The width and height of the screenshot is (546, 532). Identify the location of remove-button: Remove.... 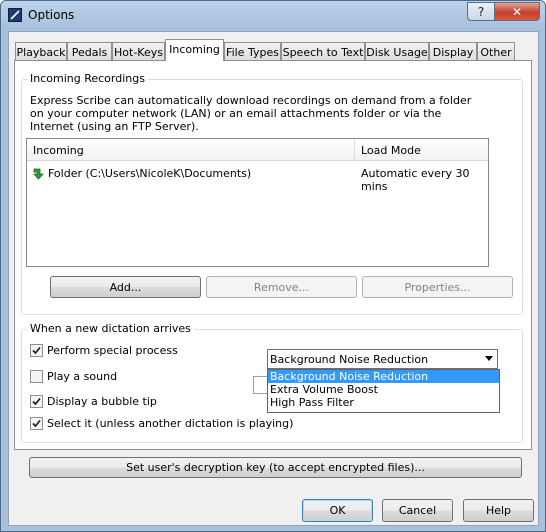
(281, 287).